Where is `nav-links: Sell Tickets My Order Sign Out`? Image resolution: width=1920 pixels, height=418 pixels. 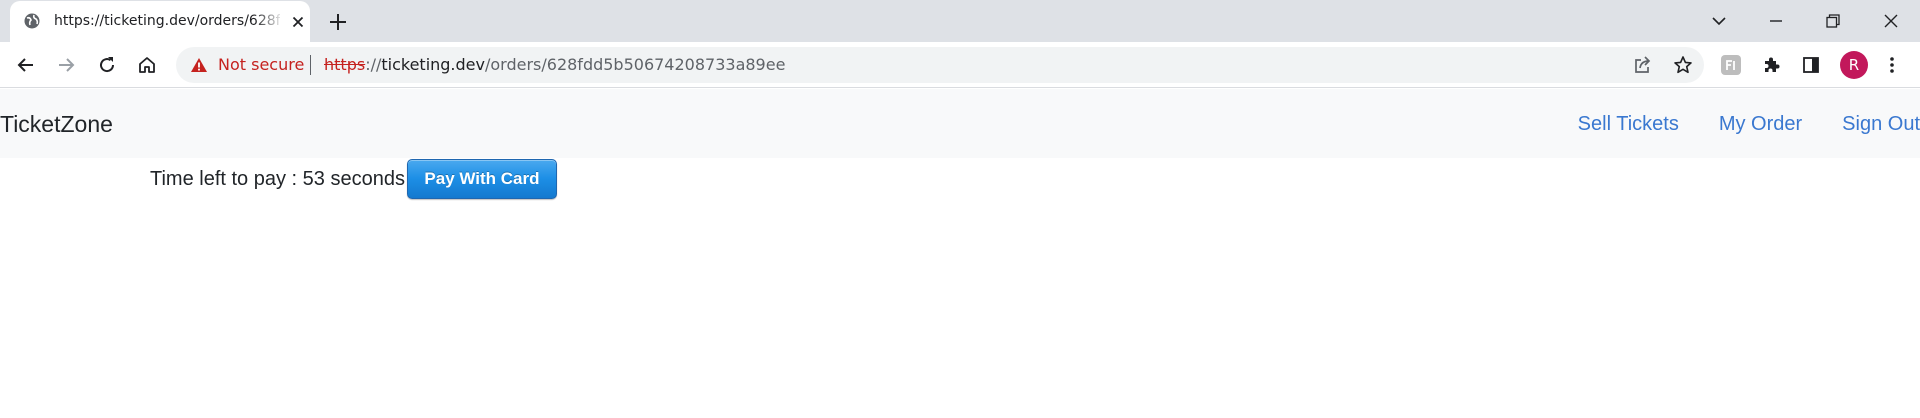
nav-links: Sell Tickets My Order Sign Out is located at coordinates (1749, 124).